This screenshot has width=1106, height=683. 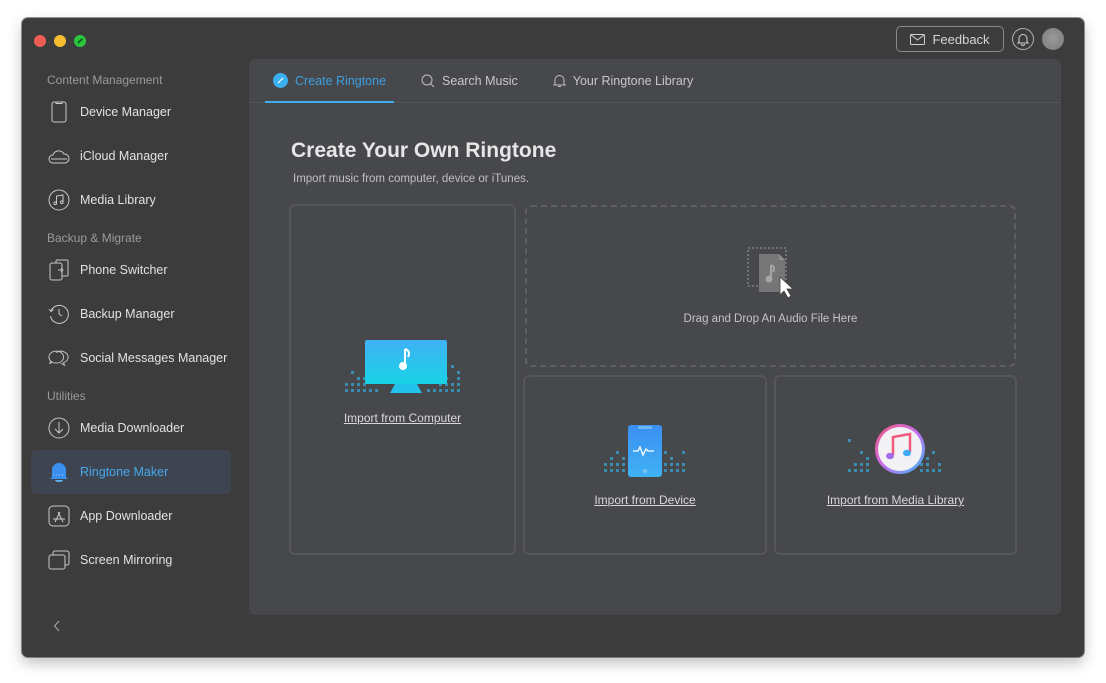 What do you see at coordinates (59, 358) in the screenshot?
I see `chat-bubbles-icon` at bounding box center [59, 358].